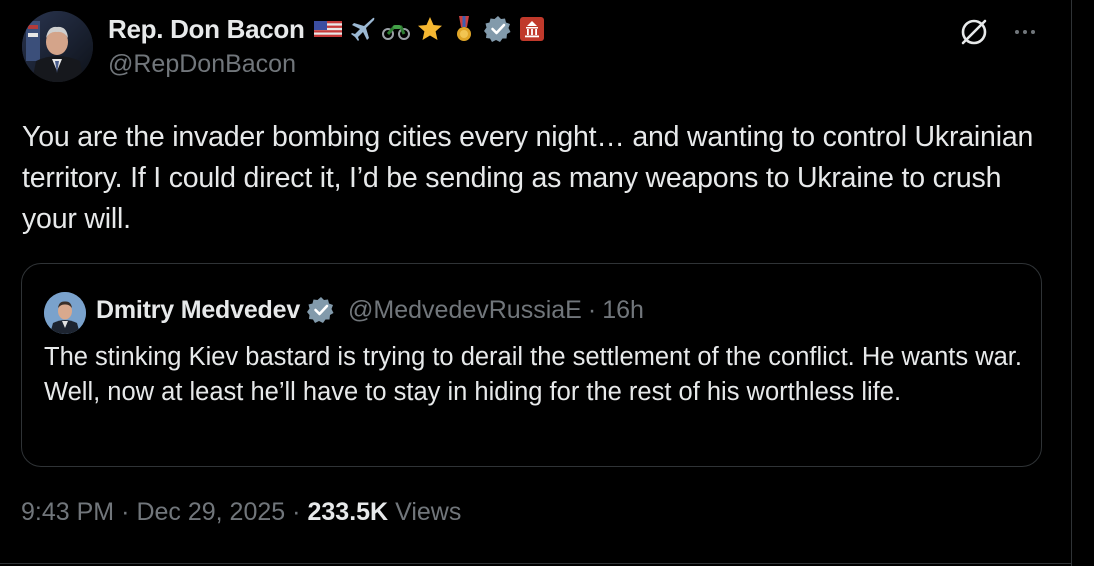  Describe the element at coordinates (362, 29) in the screenshot. I see `airplane-icon` at that location.